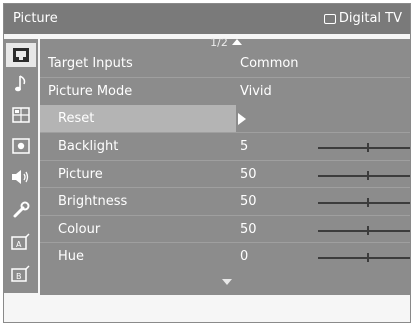  What do you see at coordinates (21, 146) in the screenshot?
I see `lock-box-icon` at bounding box center [21, 146].